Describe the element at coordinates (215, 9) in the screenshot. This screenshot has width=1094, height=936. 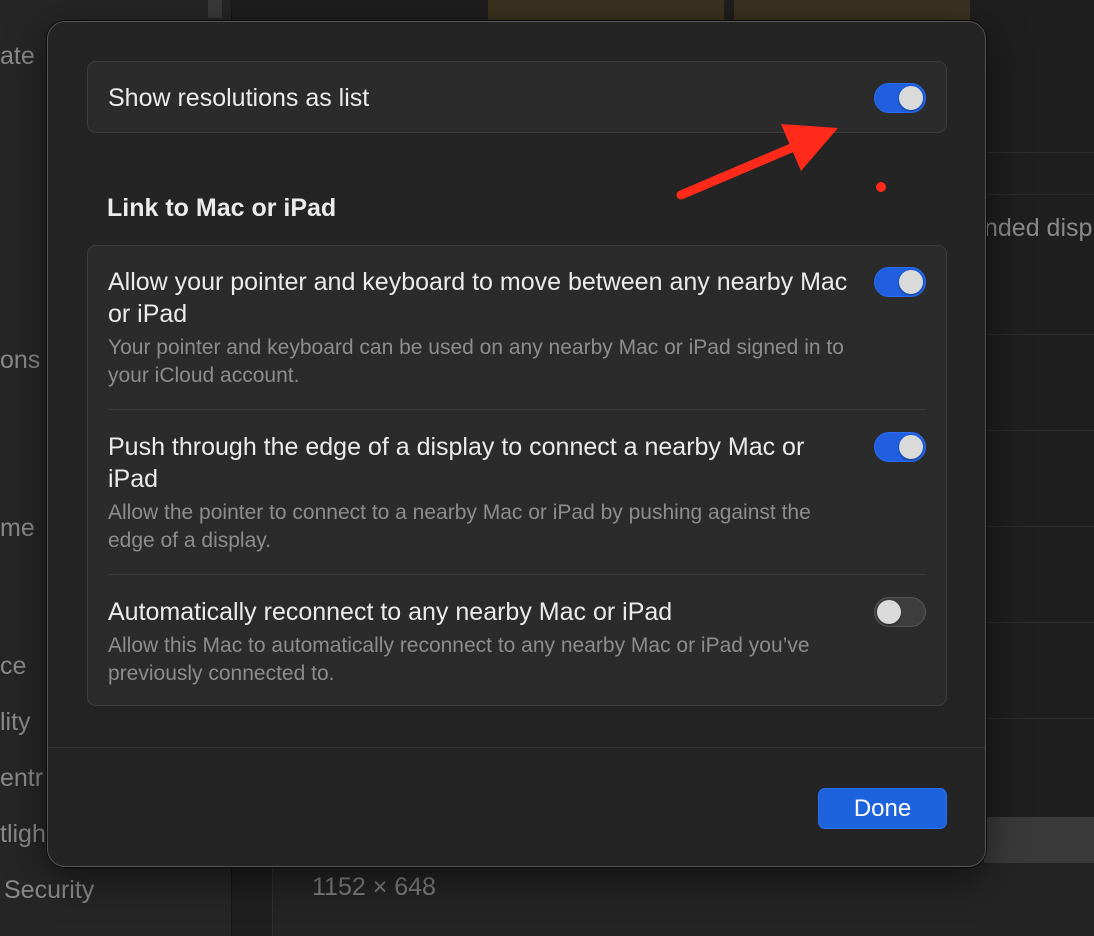
I see `sidebar-scroll-indicator` at that location.